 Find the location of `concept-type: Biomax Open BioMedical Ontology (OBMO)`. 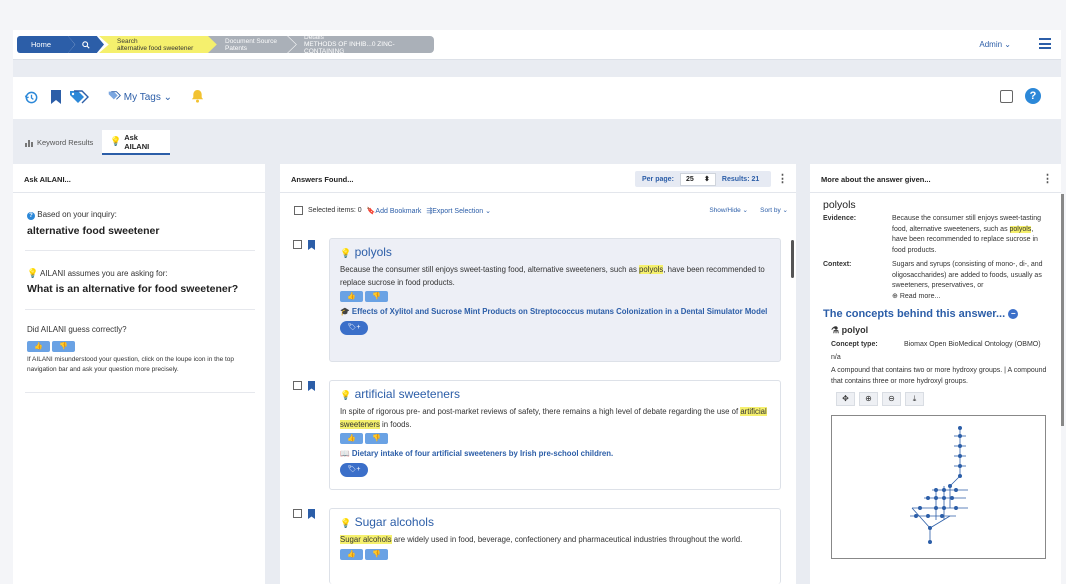

concept-type: Biomax Open BioMedical Ontology (OBMO) is located at coordinates (972, 344).